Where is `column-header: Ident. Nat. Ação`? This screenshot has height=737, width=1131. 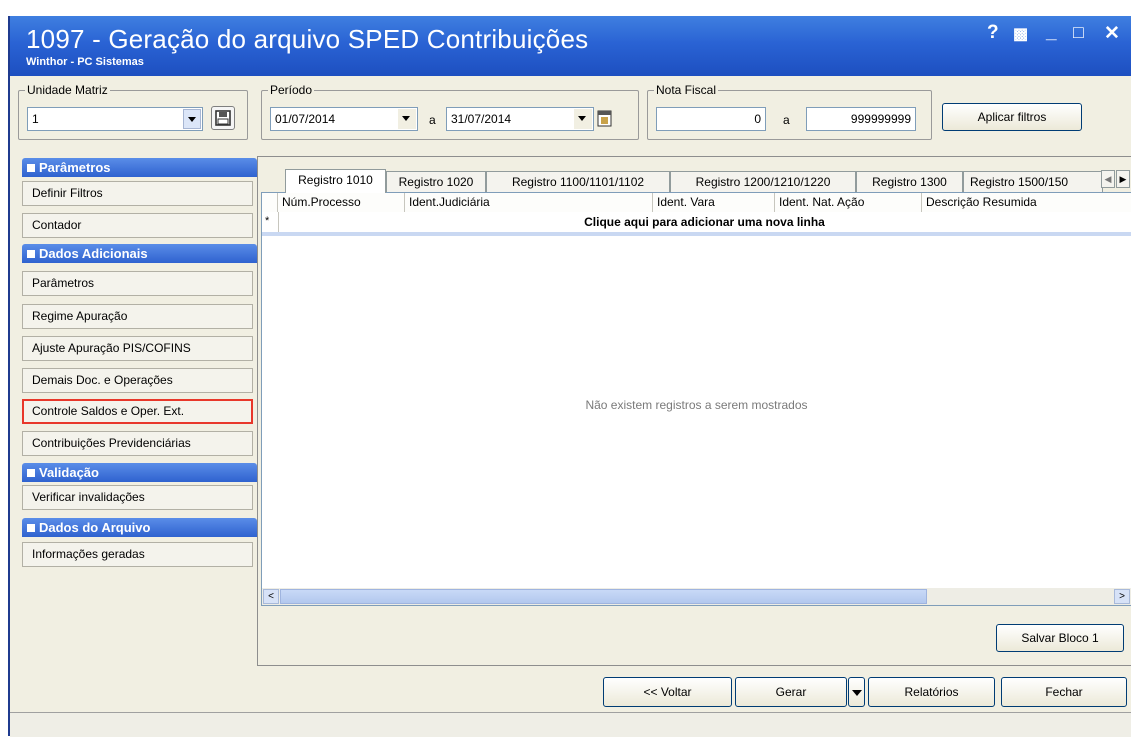 column-header: Ident. Nat. Ação is located at coordinates (848, 202).